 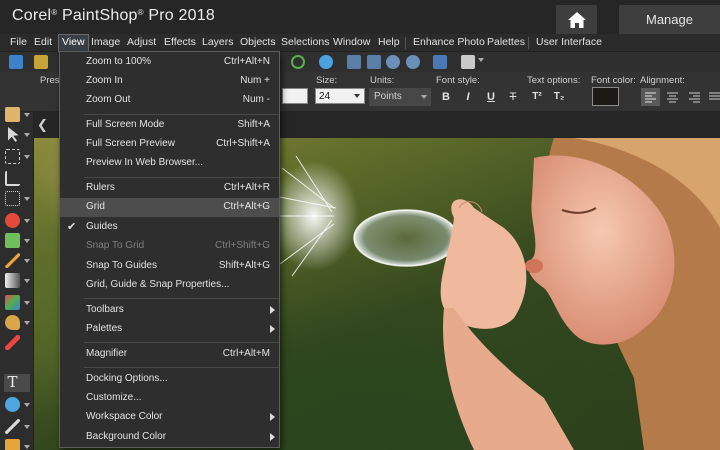 I want to click on menu-item-label: Zoom Out, so click(x=108, y=99).